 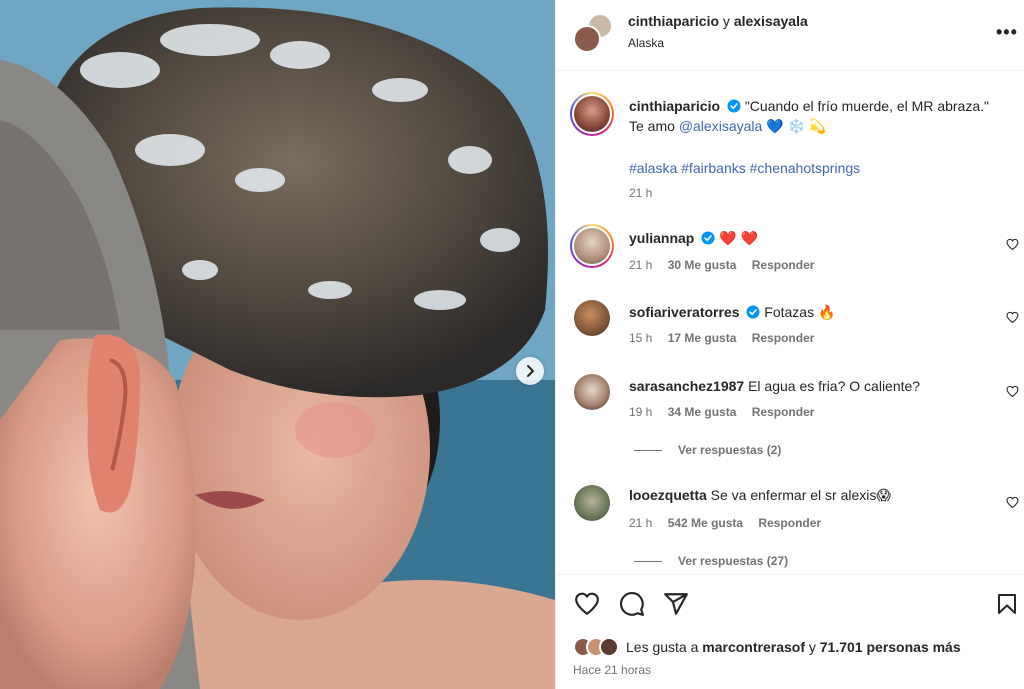 I want to click on caption-emojis: 💙 ❄️ 💫, so click(x=796, y=126).